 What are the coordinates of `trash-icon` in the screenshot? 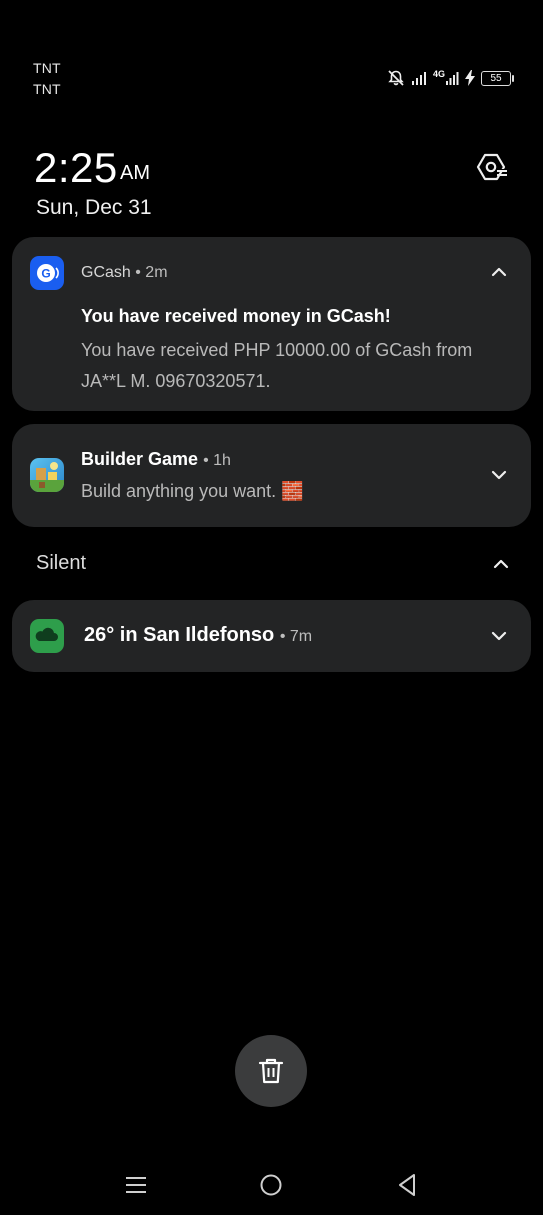 It's located at (271, 1071).